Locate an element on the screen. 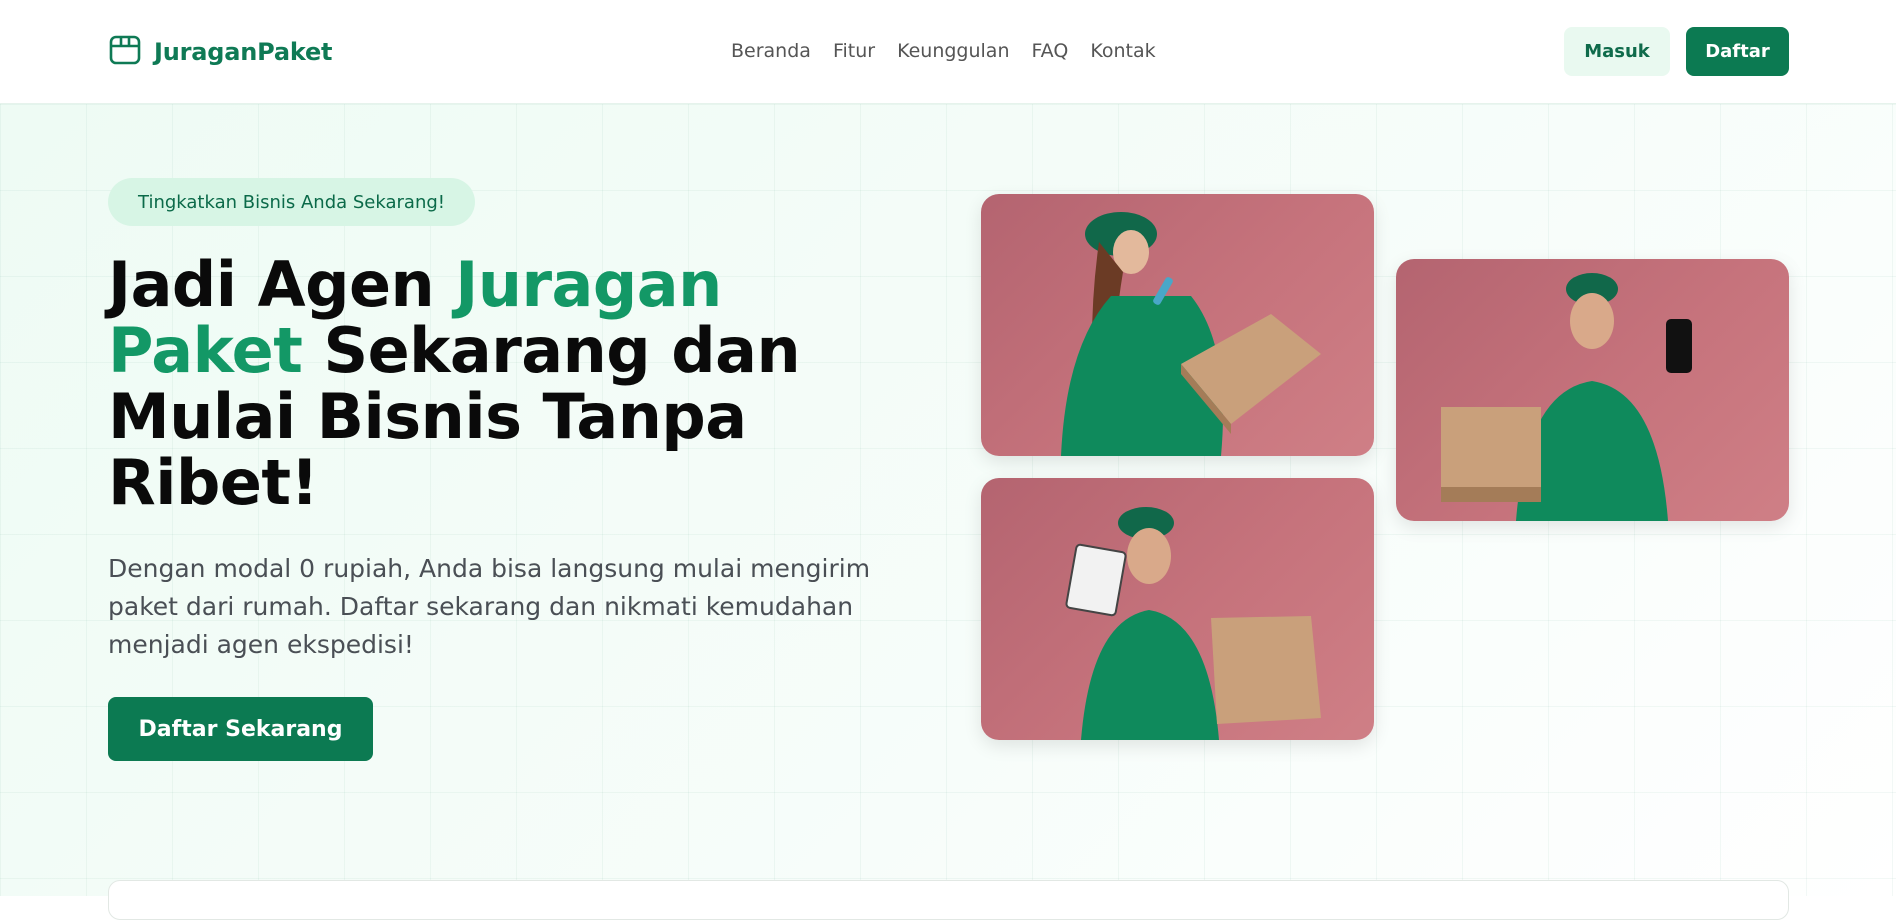 The width and height of the screenshot is (1896, 920). headline-text-1: Jadi Agen is located at coordinates (282, 284).